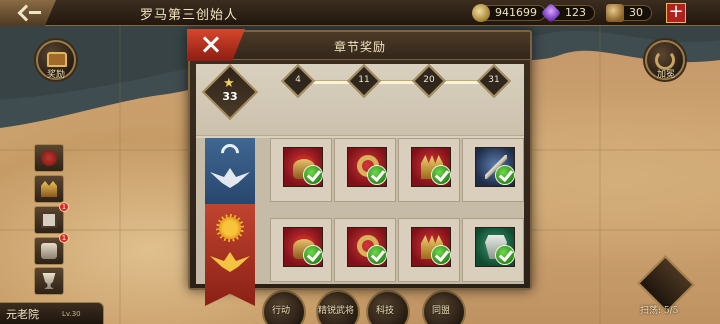 The image size is (720, 324). Describe the element at coordinates (230, 96) in the screenshot. I see `total-stars-value: 33` at that location.